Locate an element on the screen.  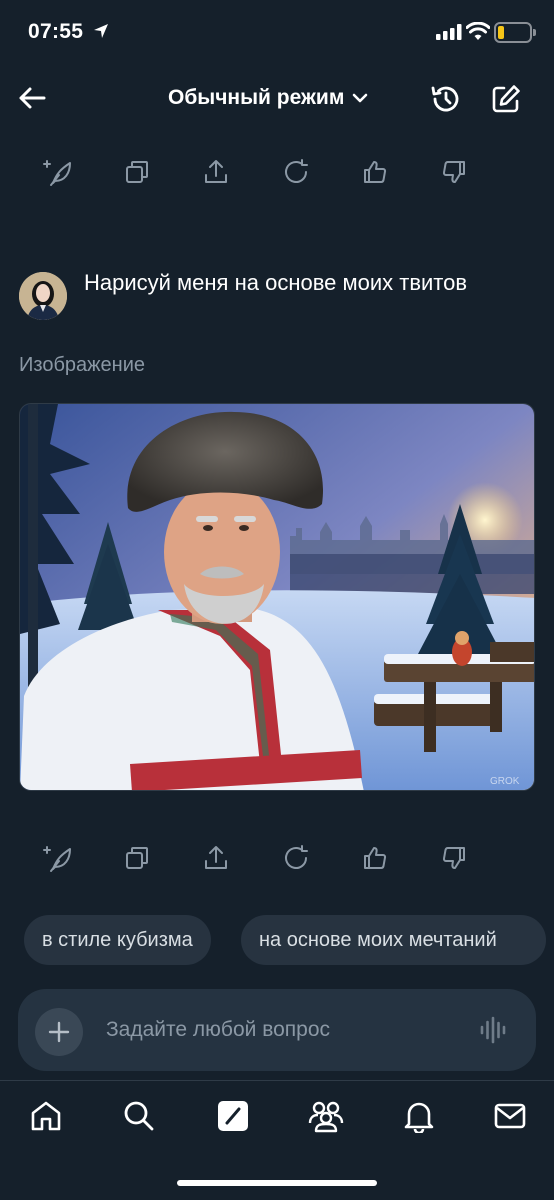
bottom-nav is located at coordinates (277, 1118).